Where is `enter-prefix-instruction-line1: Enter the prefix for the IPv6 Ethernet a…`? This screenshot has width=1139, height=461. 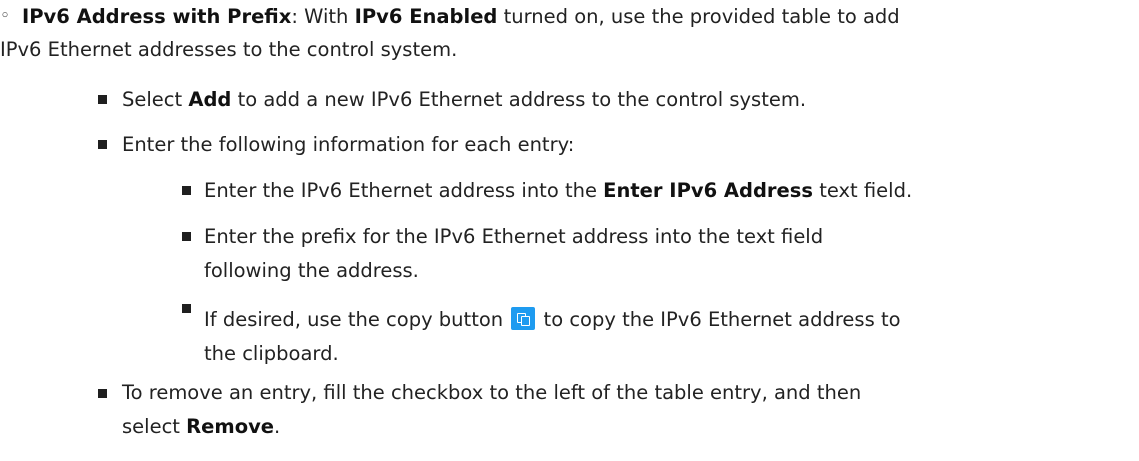 enter-prefix-instruction-line1: Enter the prefix for the IPv6 Ethernet a… is located at coordinates (514, 236).